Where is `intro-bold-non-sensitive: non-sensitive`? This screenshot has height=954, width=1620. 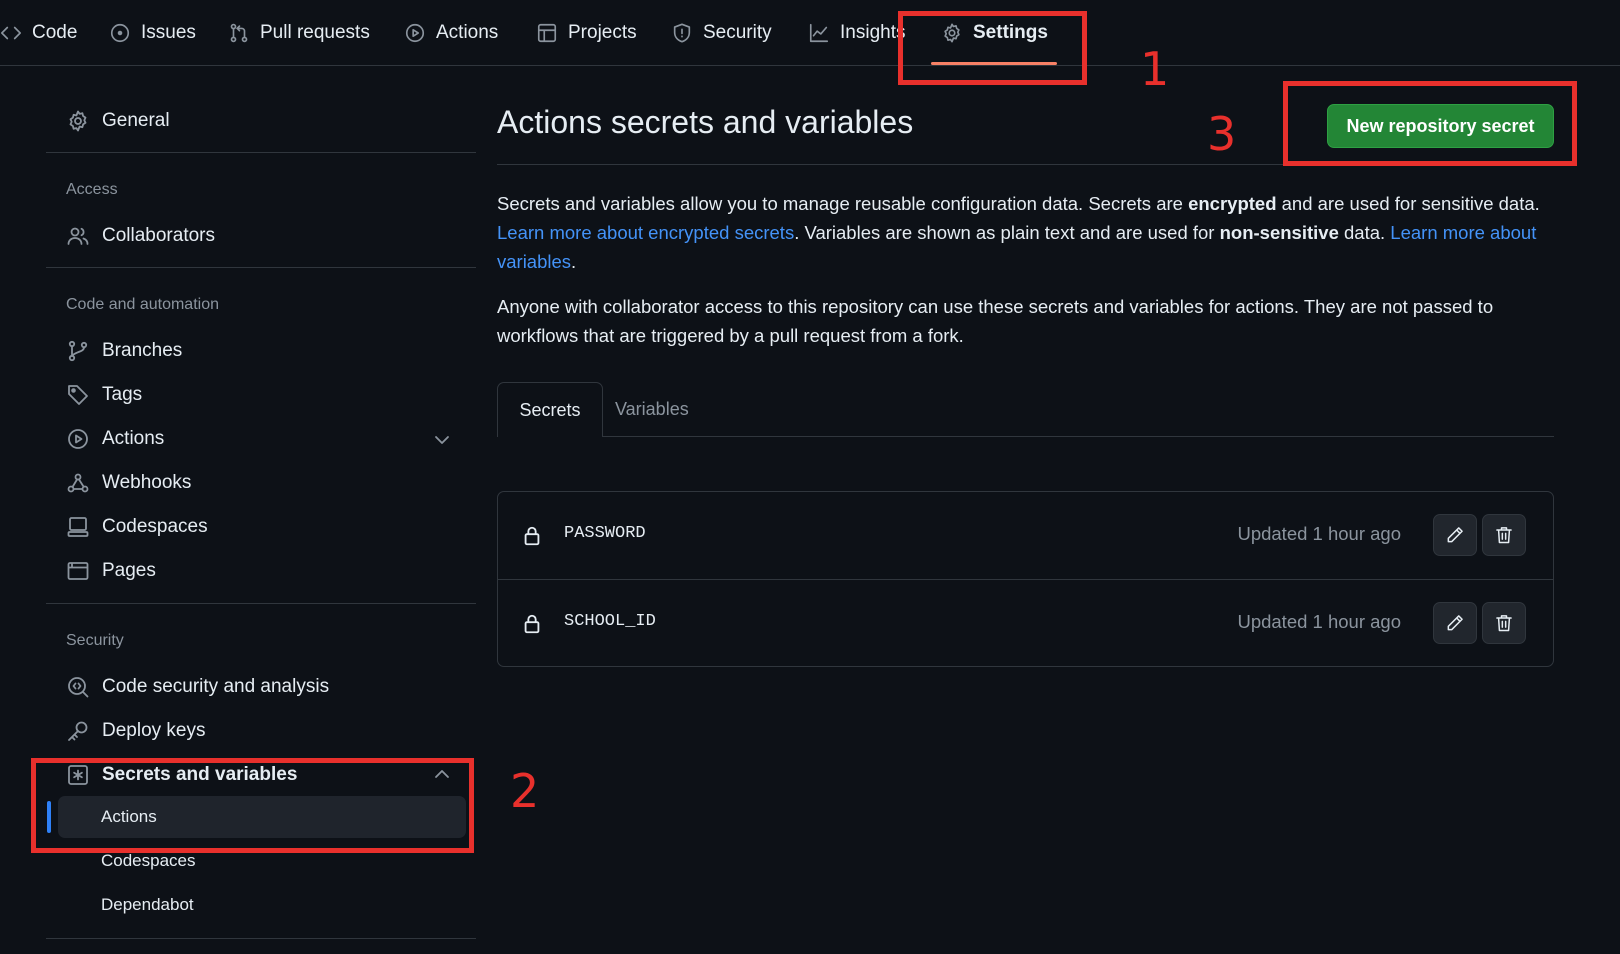 intro-bold-non-sensitive: non-sensitive is located at coordinates (1279, 232).